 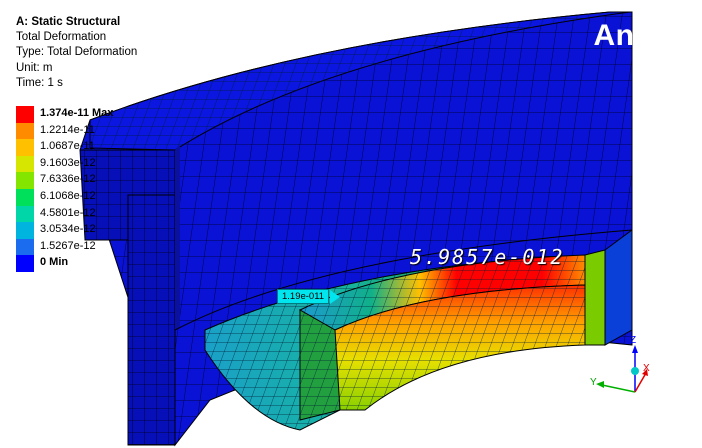 What do you see at coordinates (77, 113) in the screenshot?
I see `legend-label: 1.374e-11 Max` at bounding box center [77, 113].